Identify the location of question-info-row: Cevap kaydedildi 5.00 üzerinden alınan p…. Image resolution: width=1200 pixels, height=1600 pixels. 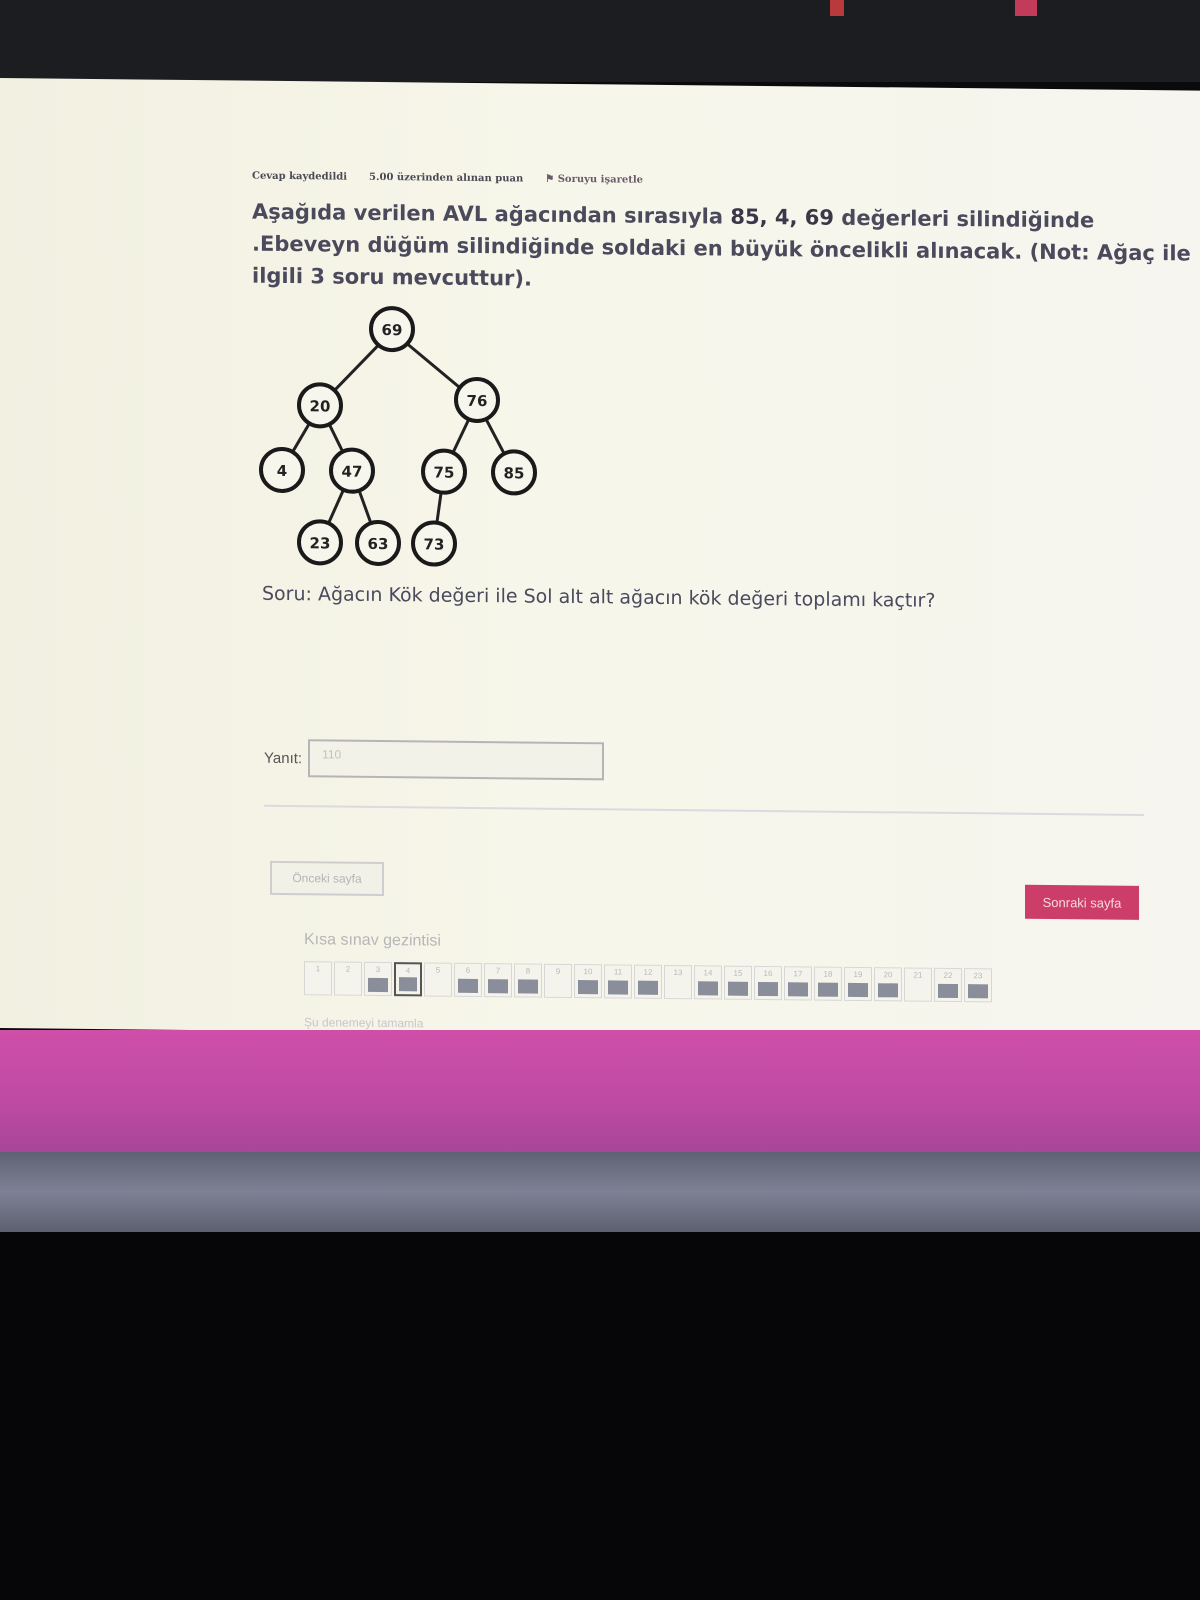
(722, 181).